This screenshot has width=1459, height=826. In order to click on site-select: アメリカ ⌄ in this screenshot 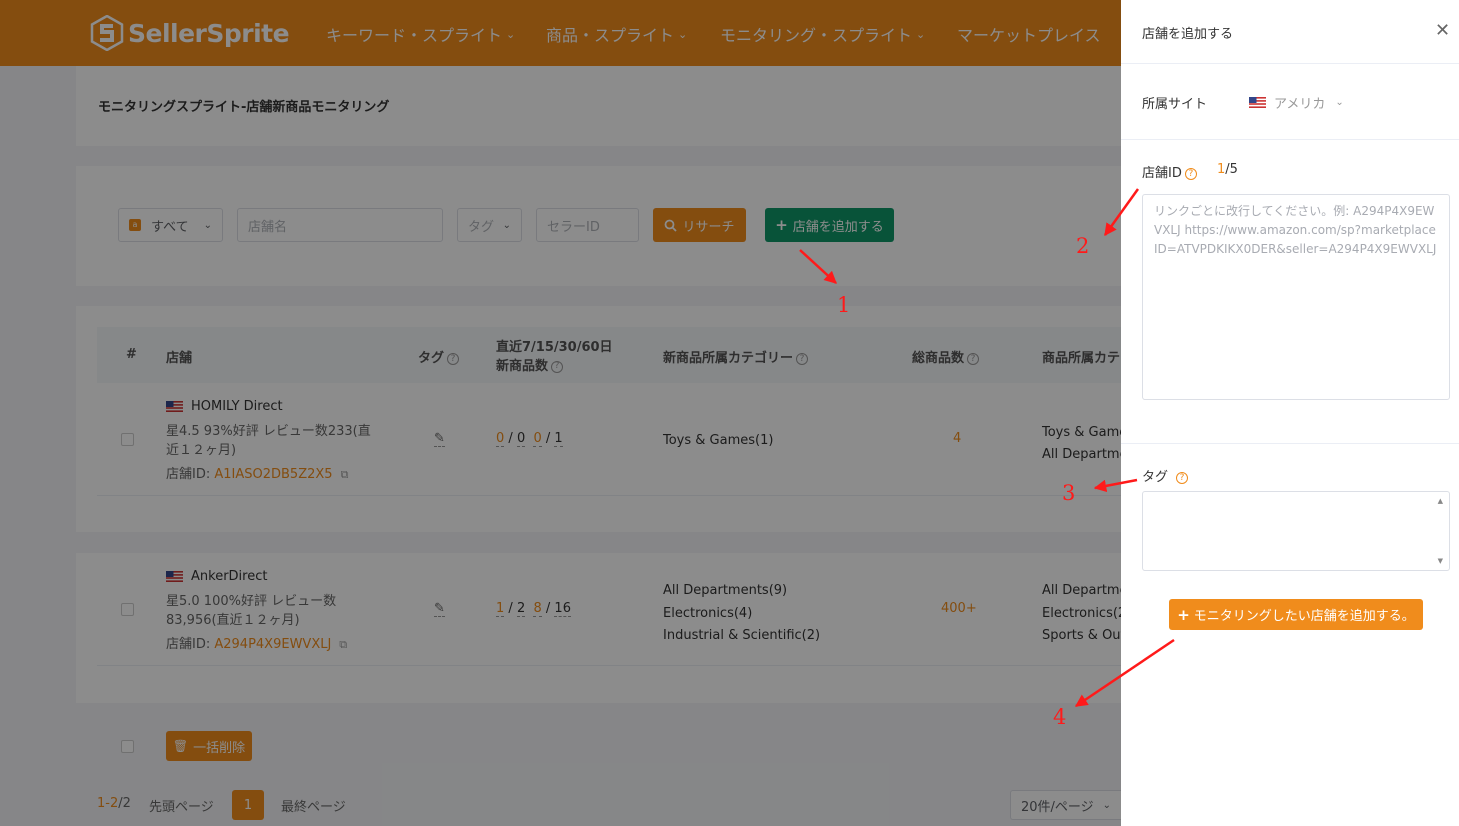, I will do `click(1296, 102)`.